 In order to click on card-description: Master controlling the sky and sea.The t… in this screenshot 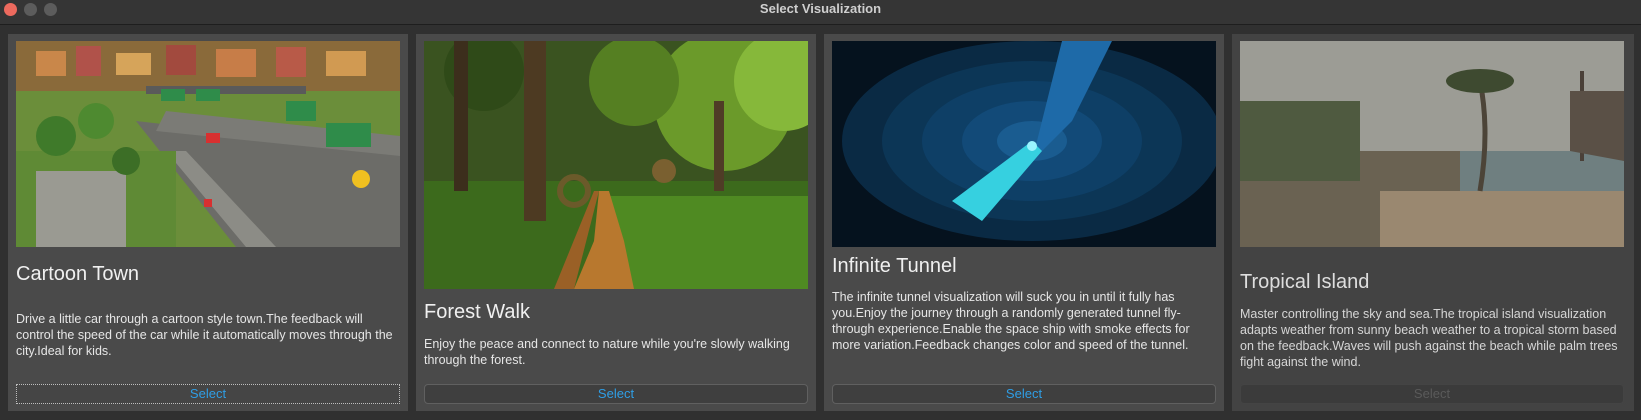, I will do `click(1429, 338)`.